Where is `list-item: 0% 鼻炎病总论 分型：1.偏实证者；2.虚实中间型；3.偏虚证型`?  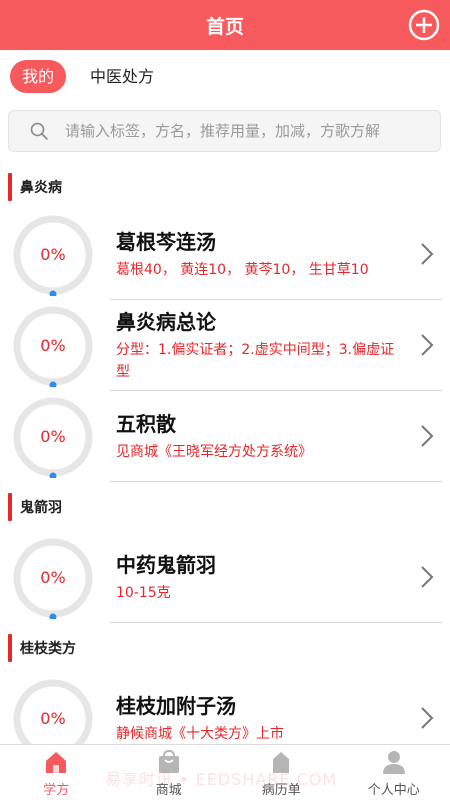
list-item: 0% 鼻炎病总论 分型：1.偏实证者；2.虚实中间型；3.偏虚证型 is located at coordinates (225, 345).